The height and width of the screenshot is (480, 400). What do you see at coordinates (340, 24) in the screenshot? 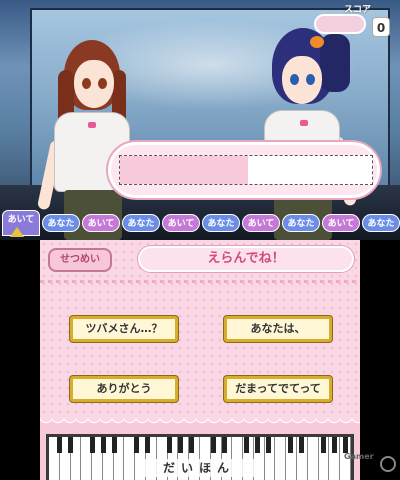
I see `score-frame` at bounding box center [340, 24].